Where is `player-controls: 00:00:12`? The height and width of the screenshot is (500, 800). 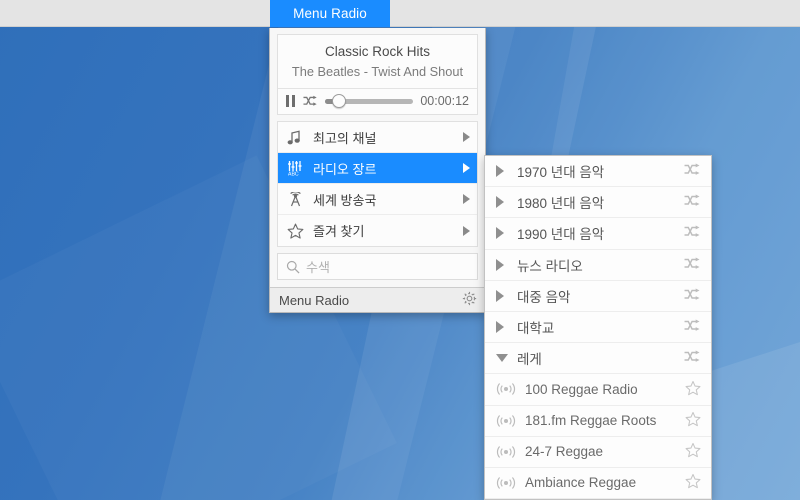 player-controls: 00:00:12 is located at coordinates (377, 101).